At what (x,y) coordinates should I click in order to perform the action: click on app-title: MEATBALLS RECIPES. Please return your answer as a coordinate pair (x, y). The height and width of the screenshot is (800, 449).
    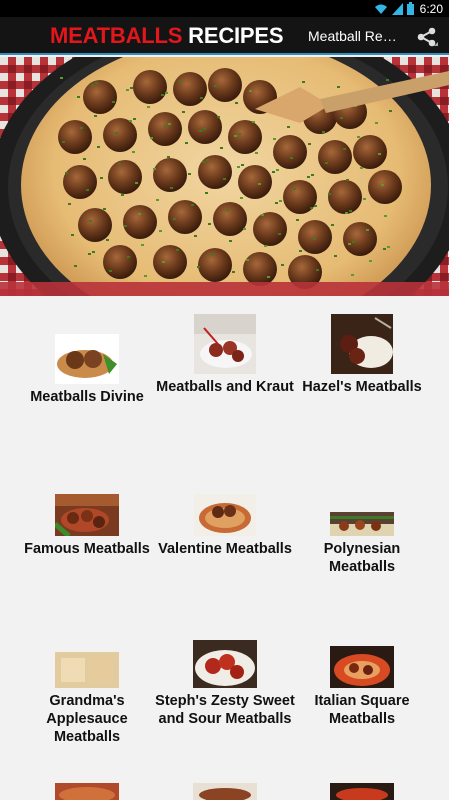
    Looking at the image, I should click on (167, 36).